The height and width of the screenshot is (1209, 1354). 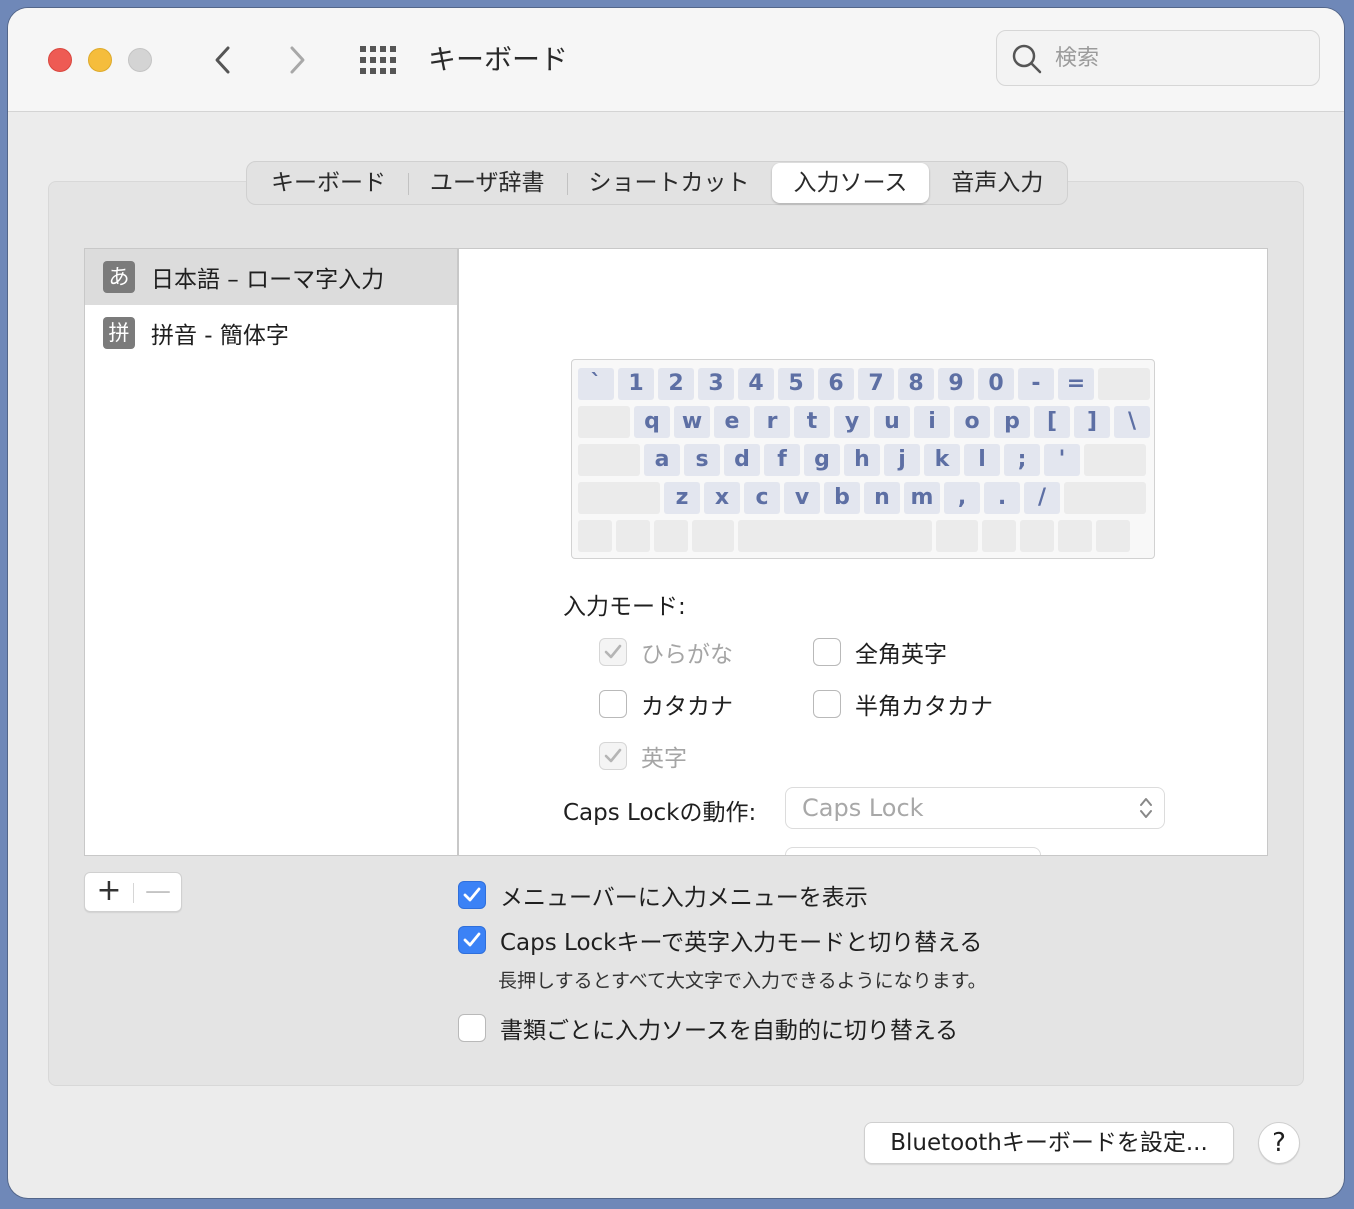 I want to click on search-field, so click(x=1158, y=58).